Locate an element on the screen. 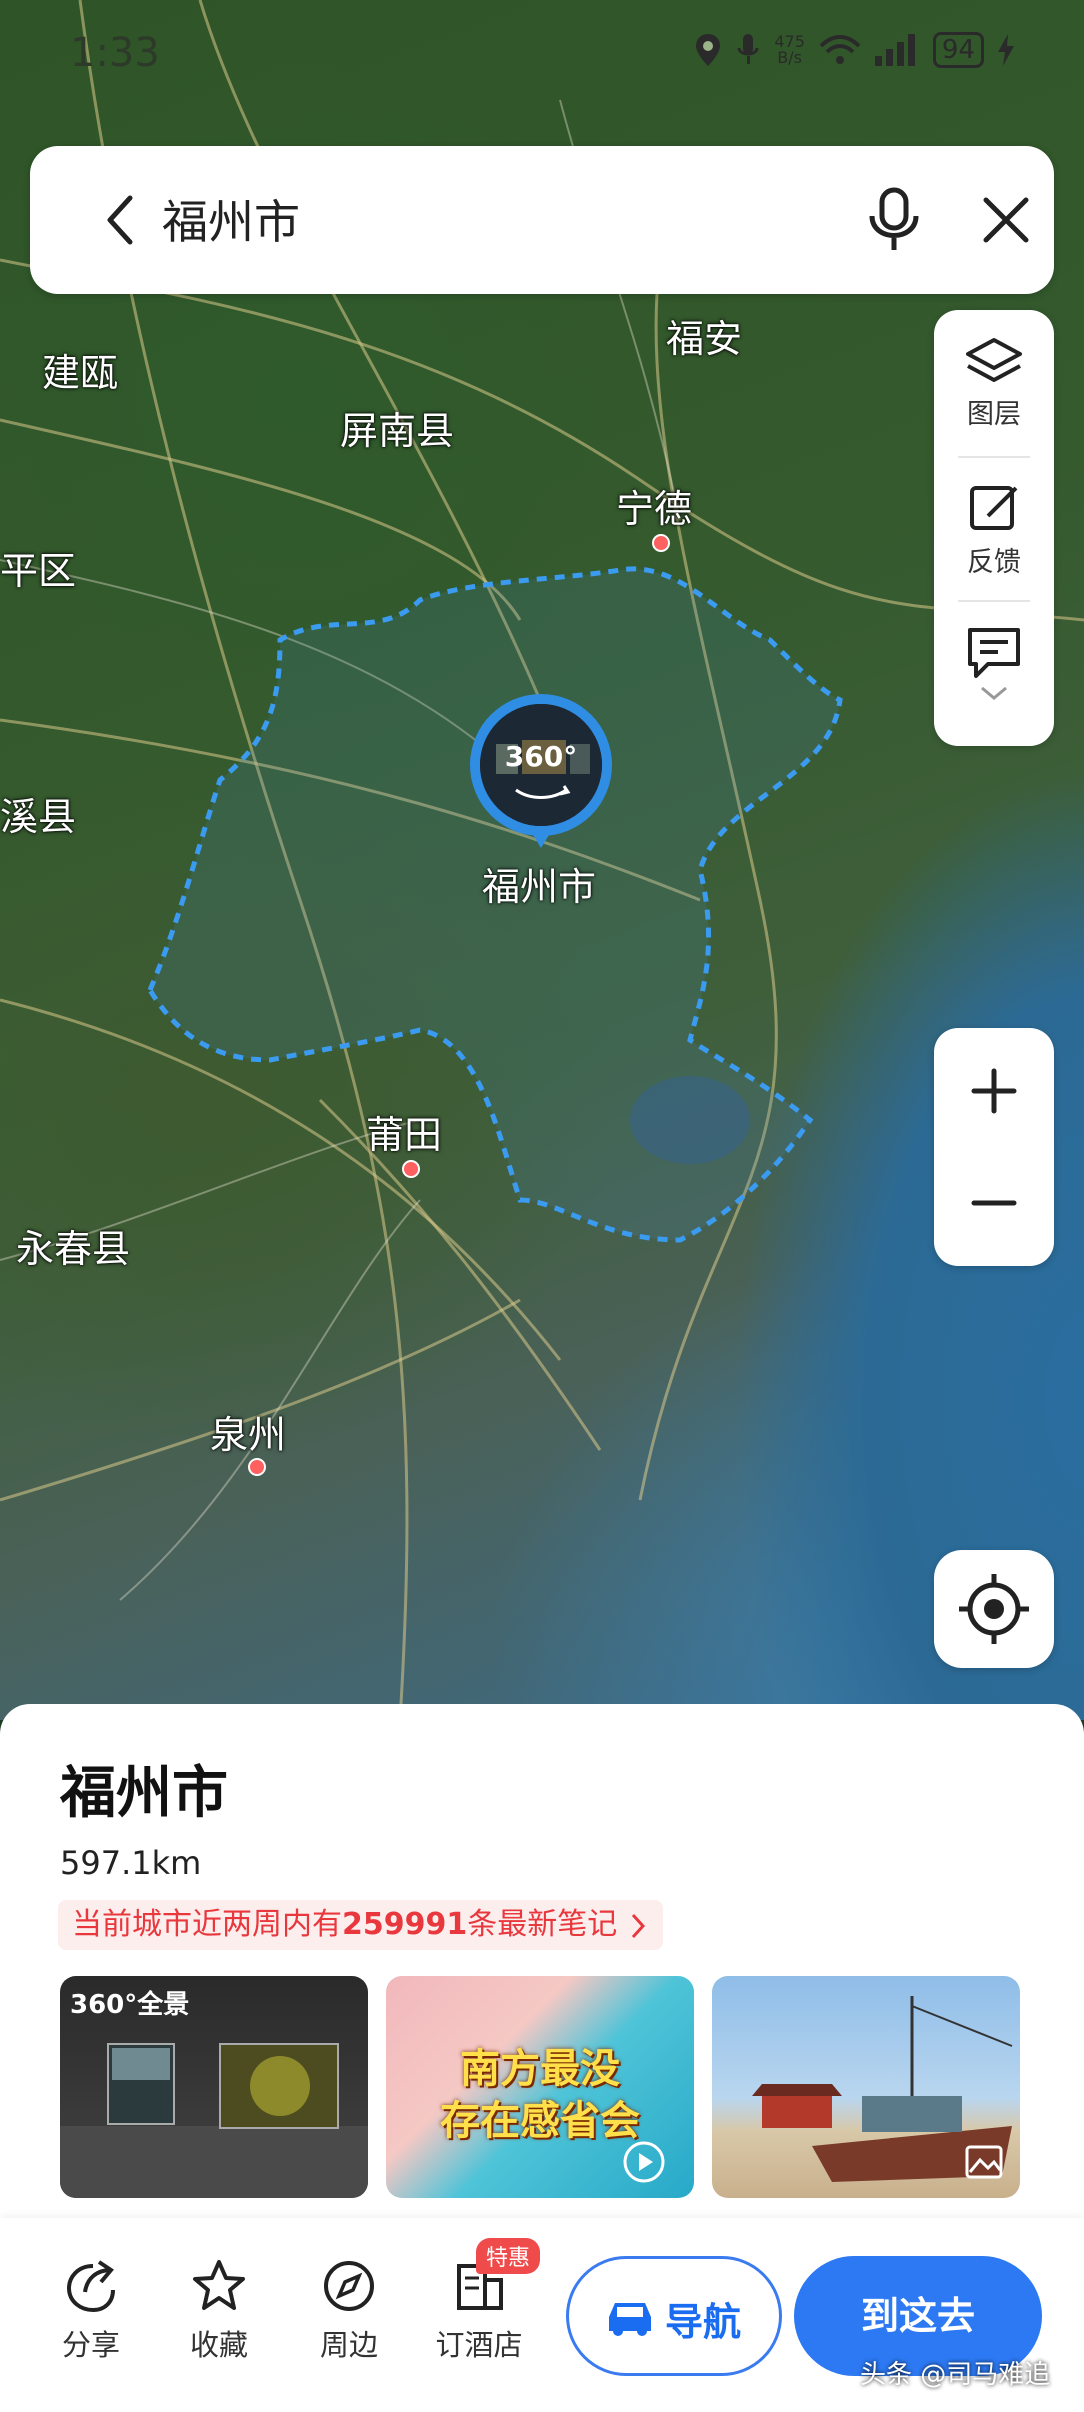  network-speed: 475 B/s is located at coordinates (789, 49).